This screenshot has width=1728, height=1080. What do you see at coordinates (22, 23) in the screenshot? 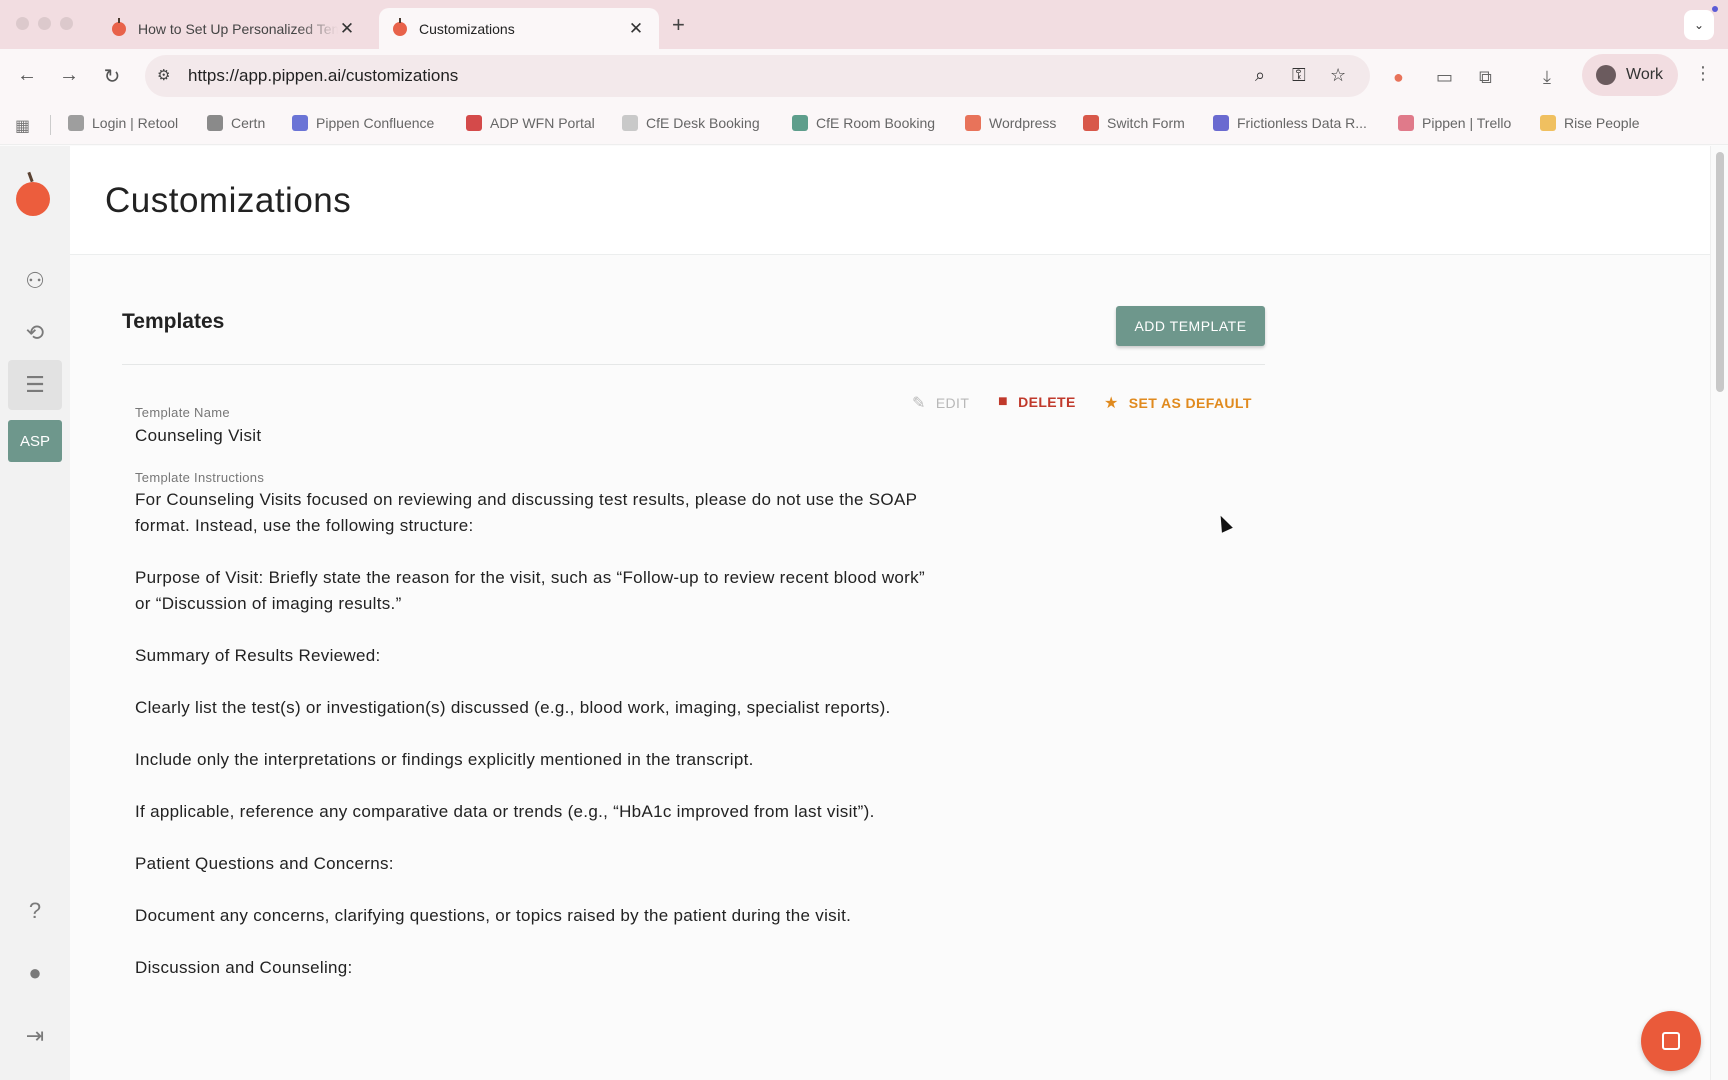
I see `window-close-dot` at bounding box center [22, 23].